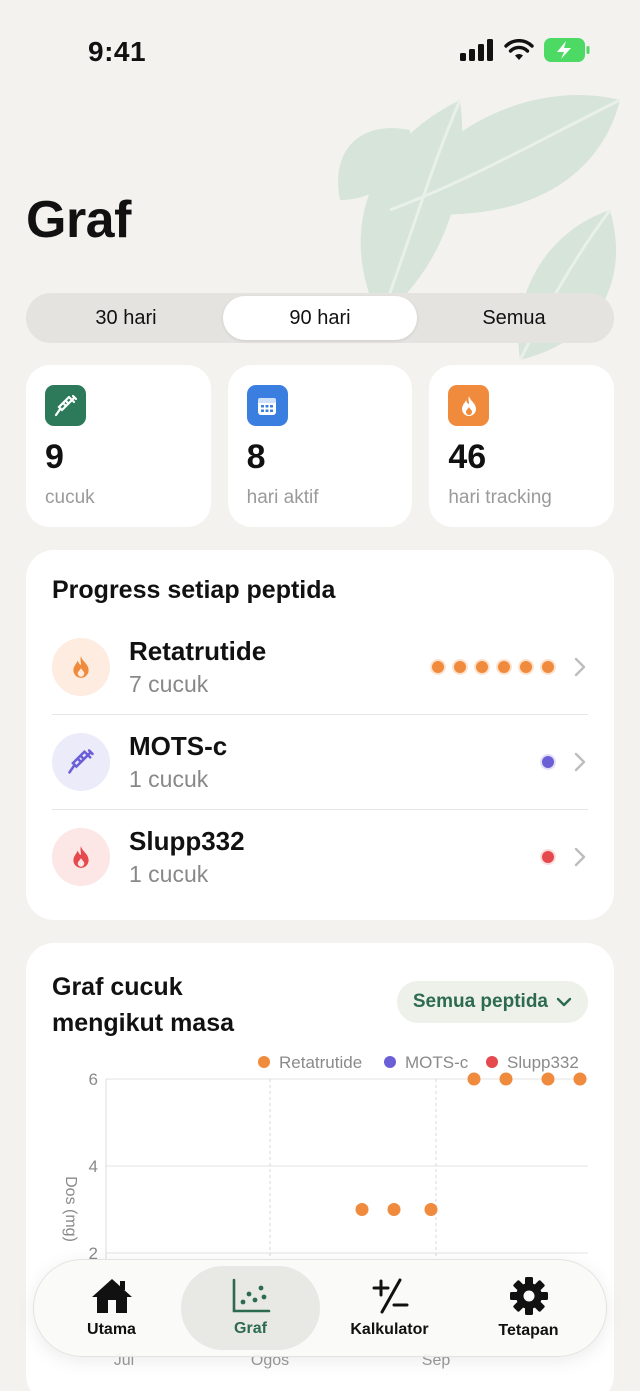 The image size is (640, 1391). What do you see at coordinates (194, 590) in the screenshot?
I see `progress-card-title: Progress setiap peptida` at bounding box center [194, 590].